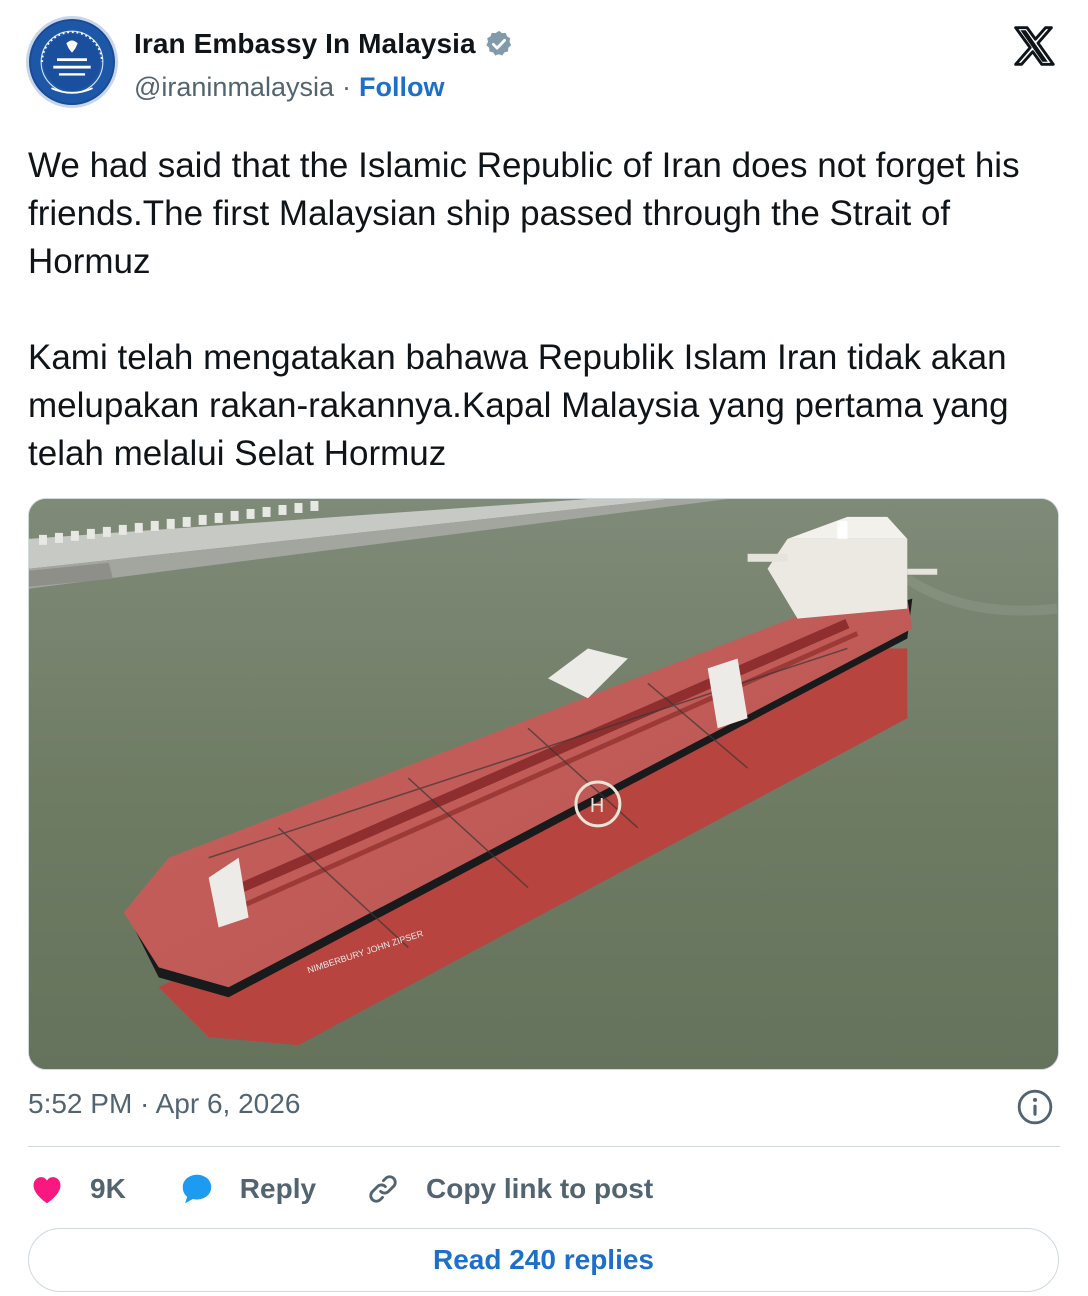 The width and height of the screenshot is (1088, 1296). Describe the element at coordinates (597, 806) in the screenshot. I see `svg-text: H` at that location.